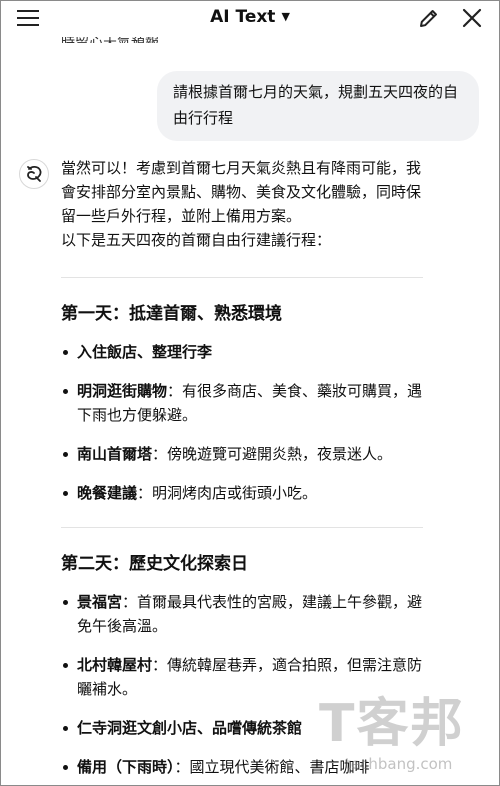 The image size is (500, 786). Describe the element at coordinates (34, 174) in the screenshot. I see `assistant-avatar-icon` at that location.